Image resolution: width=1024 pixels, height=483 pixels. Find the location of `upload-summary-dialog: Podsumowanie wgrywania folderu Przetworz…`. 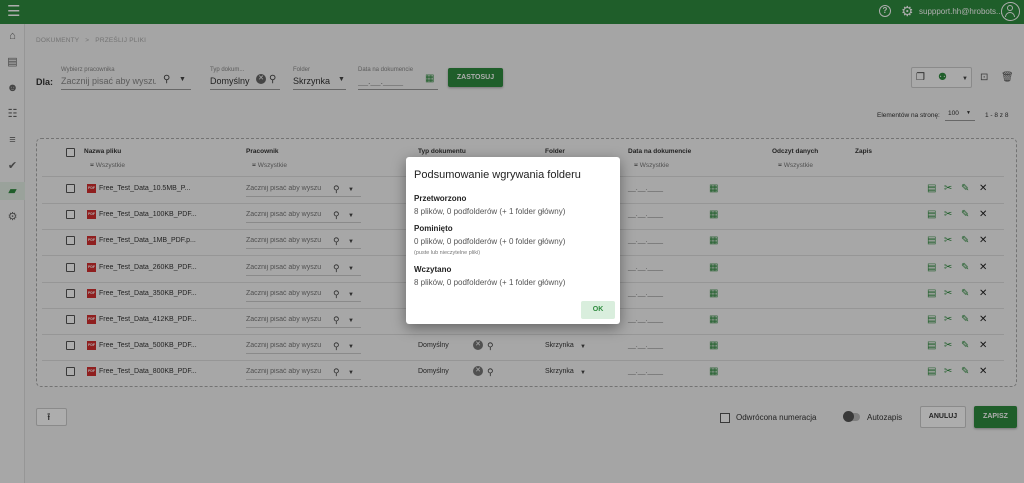

upload-summary-dialog: Podsumowanie wgrywania folderu Przetworz… is located at coordinates (513, 240).